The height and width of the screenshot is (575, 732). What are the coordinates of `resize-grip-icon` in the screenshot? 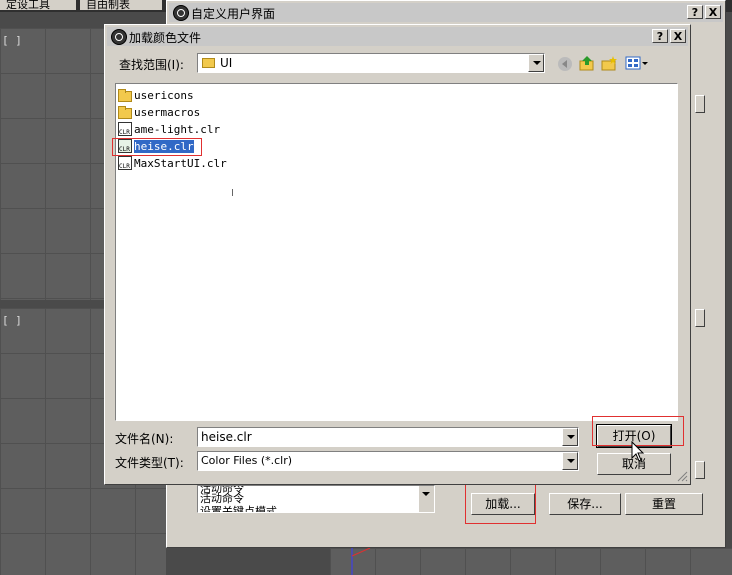 It's located at (682, 476).